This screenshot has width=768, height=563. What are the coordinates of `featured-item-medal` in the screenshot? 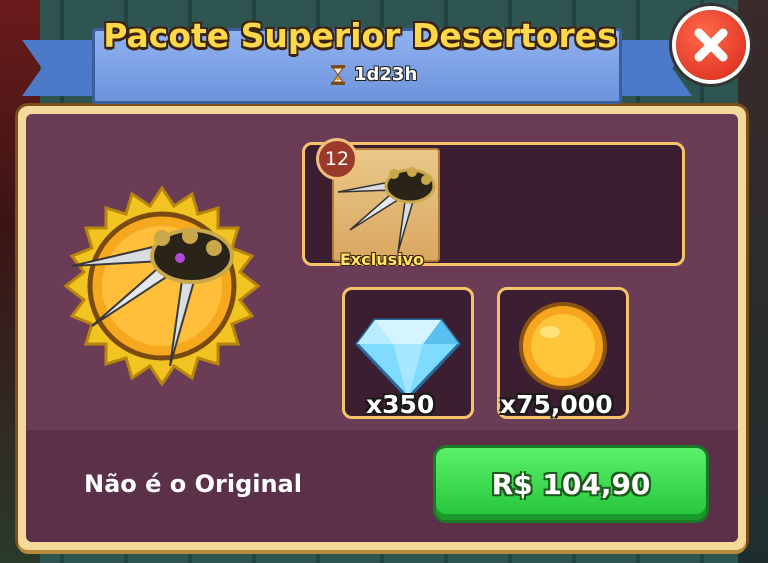 It's located at (162, 286).